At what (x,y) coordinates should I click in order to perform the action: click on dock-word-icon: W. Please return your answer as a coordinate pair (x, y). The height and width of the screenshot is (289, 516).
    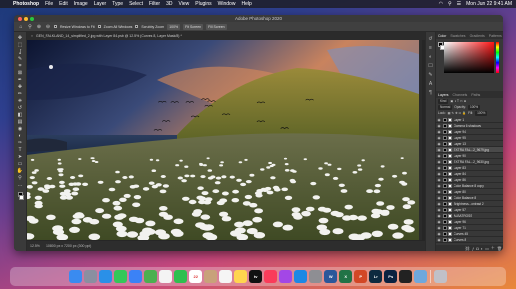
    Looking at the image, I should click on (331, 276).